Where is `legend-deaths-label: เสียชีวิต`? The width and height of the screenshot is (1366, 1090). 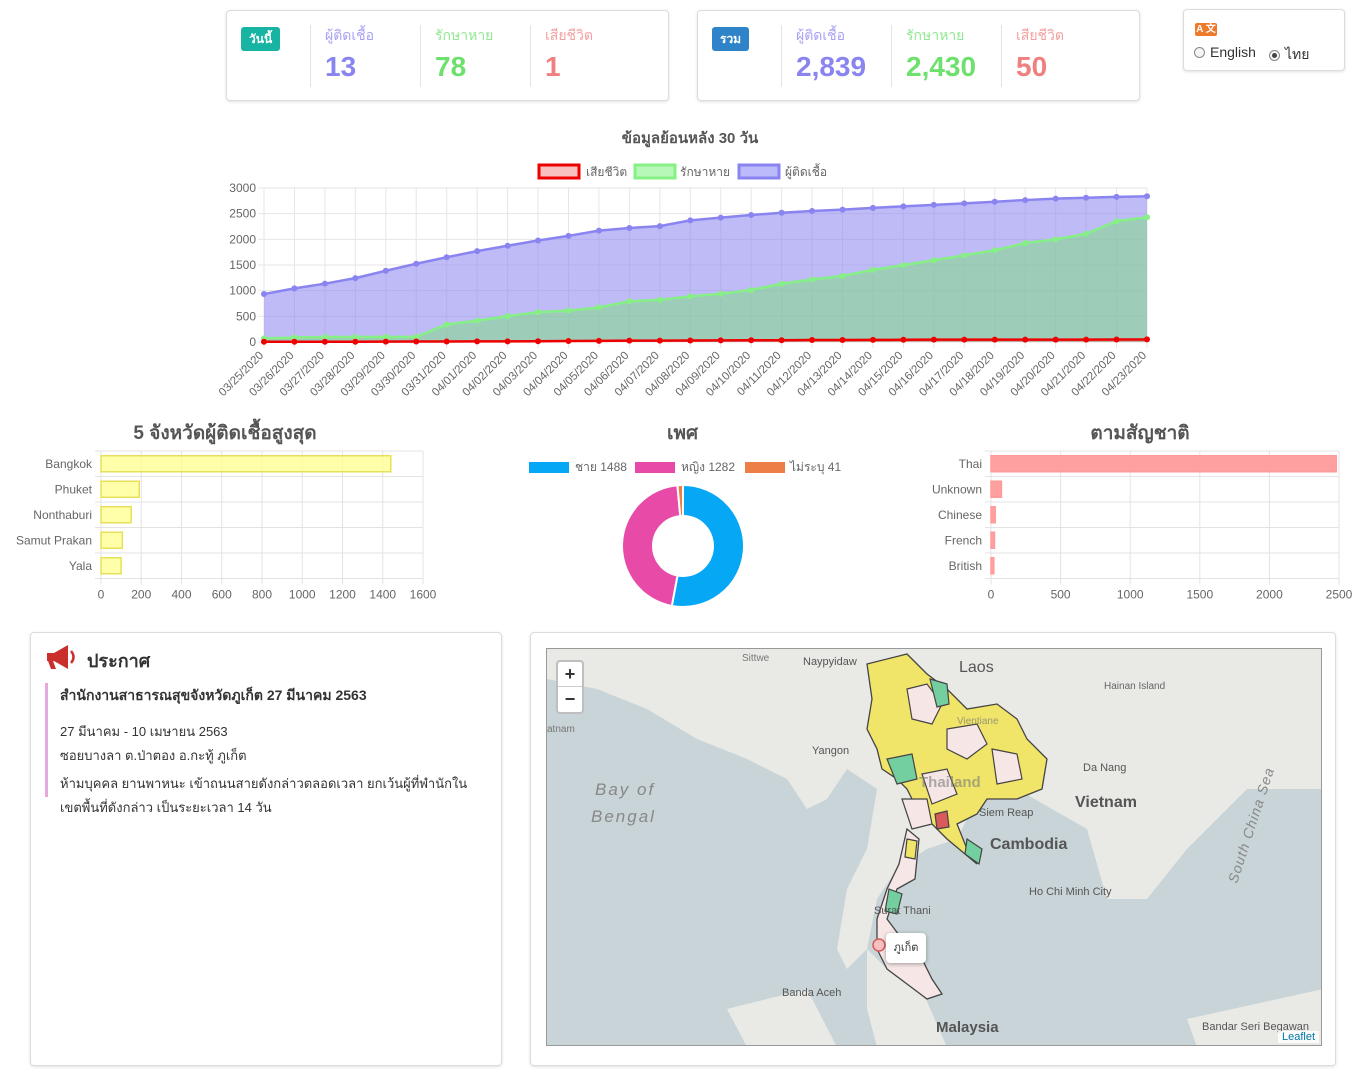
legend-deaths-label: เสียชีวิต is located at coordinates (606, 172).